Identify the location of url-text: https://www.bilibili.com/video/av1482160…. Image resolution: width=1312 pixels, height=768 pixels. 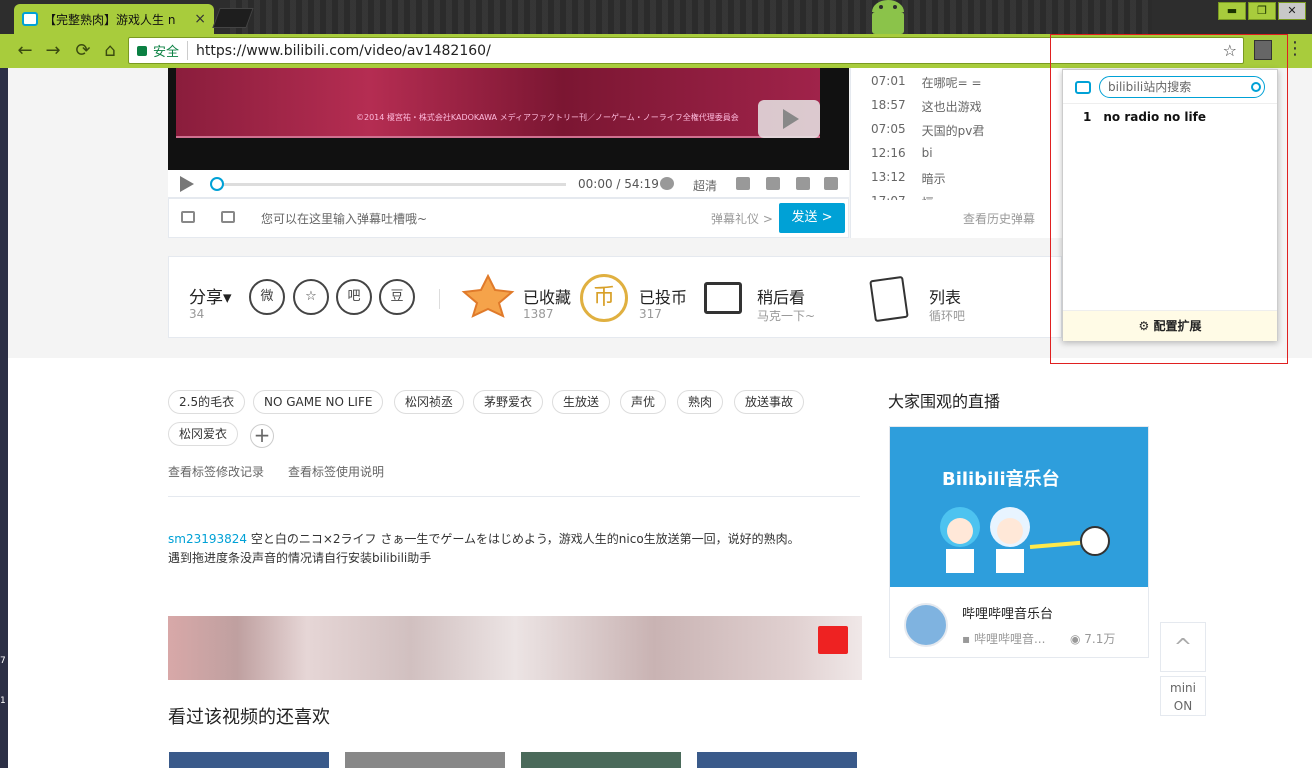
(343, 51).